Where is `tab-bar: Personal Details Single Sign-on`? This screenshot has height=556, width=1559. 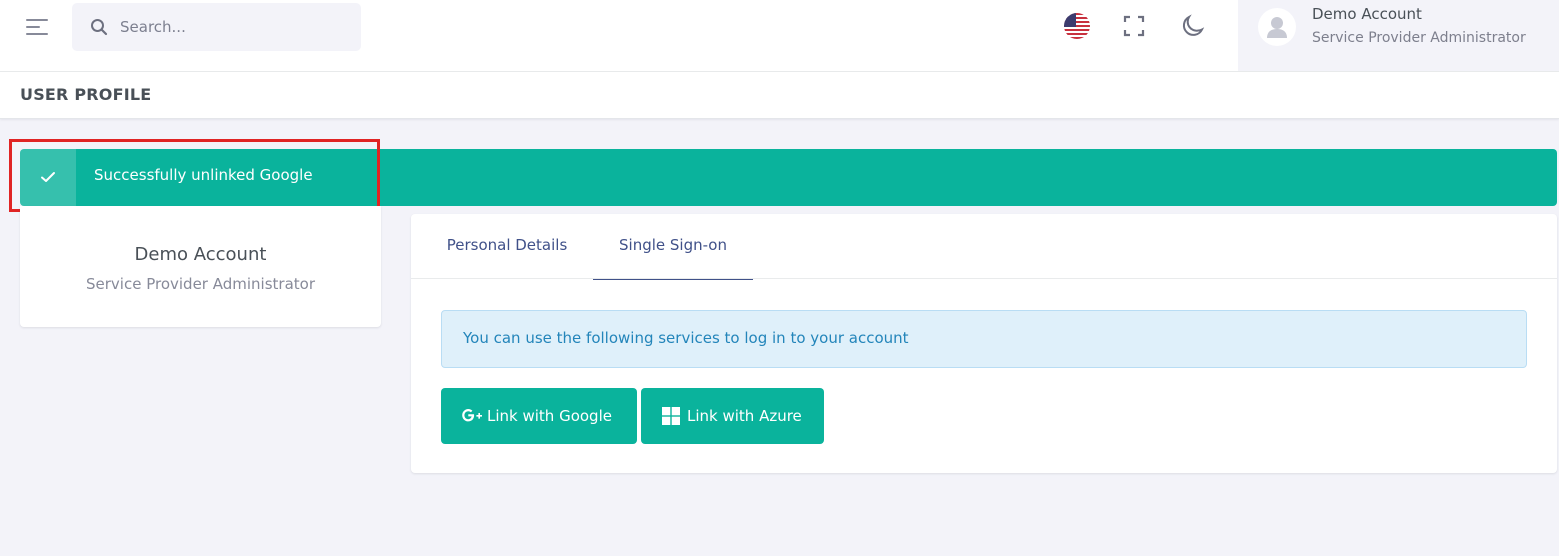 tab-bar: Personal Details Single Sign-on is located at coordinates (984, 247).